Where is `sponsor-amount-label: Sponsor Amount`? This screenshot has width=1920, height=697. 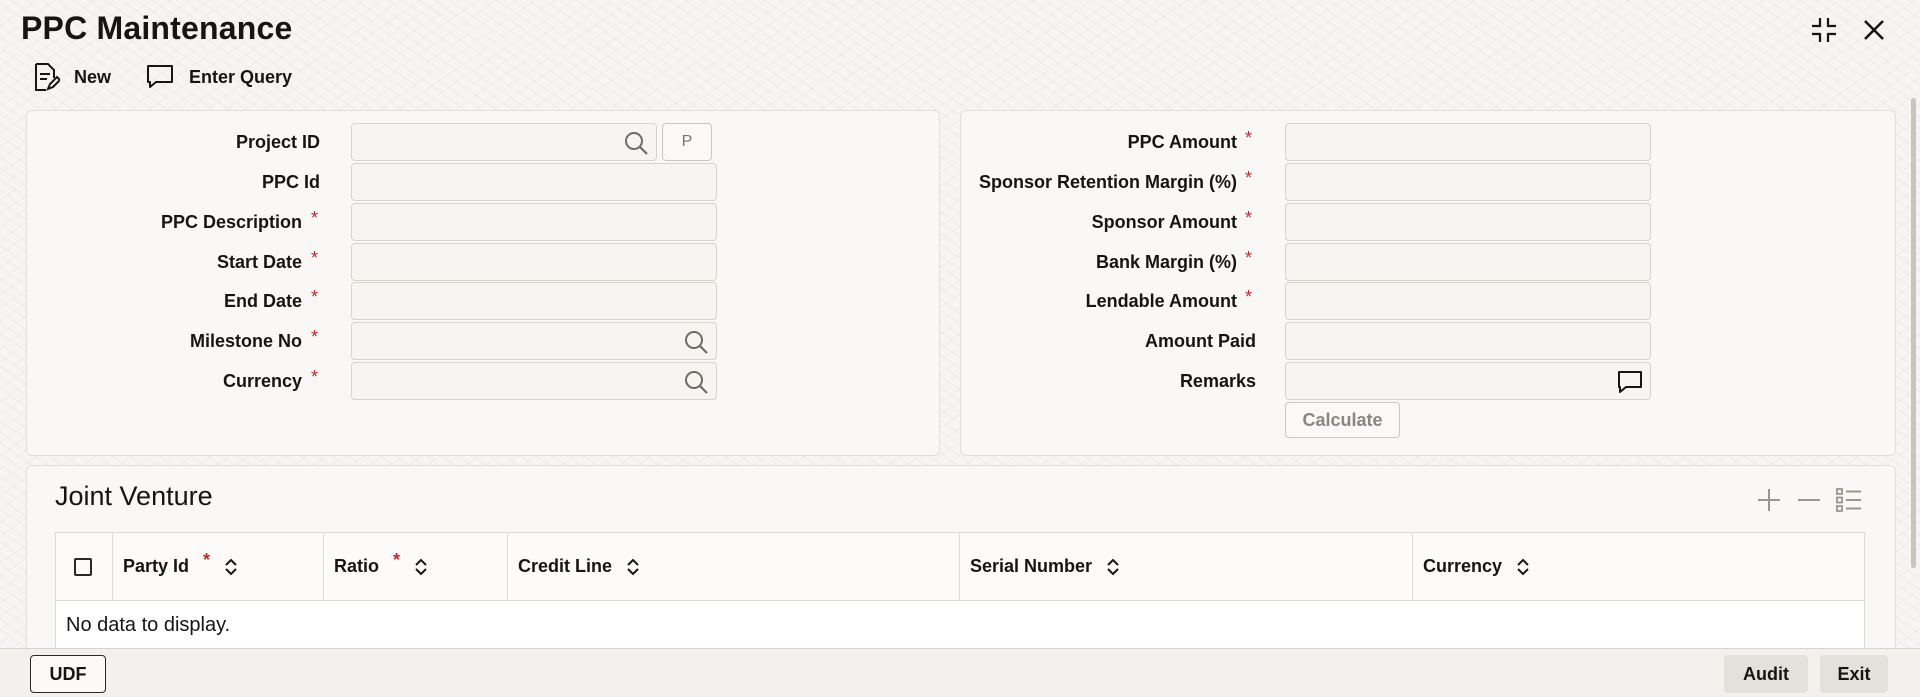 sponsor-amount-label: Sponsor Amount is located at coordinates (1164, 222).